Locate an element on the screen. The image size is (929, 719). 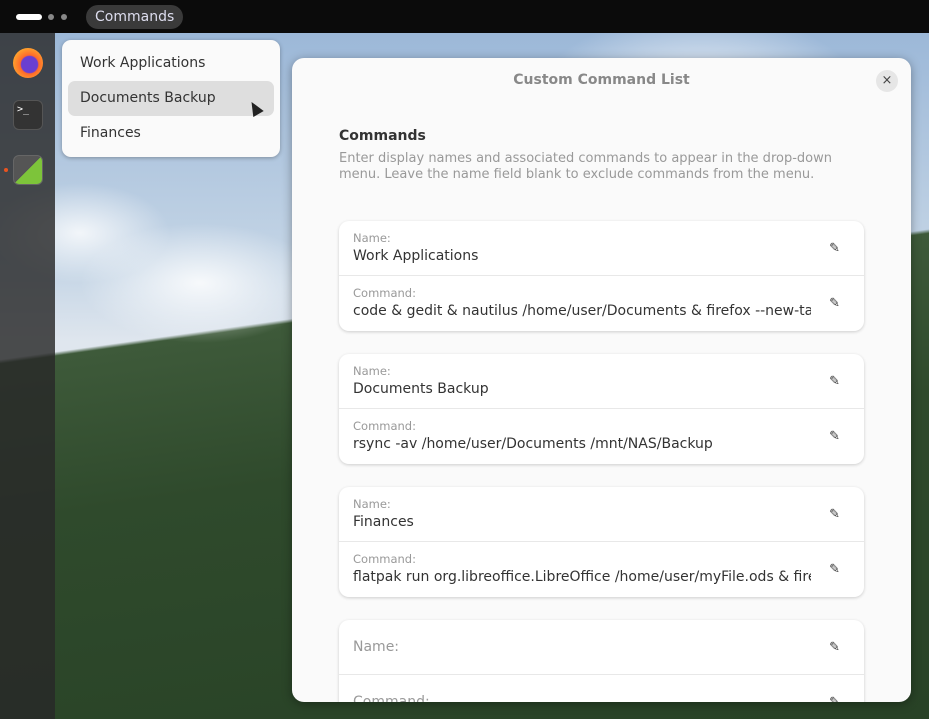
dialog-title: Custom Command List is located at coordinates (601, 80).